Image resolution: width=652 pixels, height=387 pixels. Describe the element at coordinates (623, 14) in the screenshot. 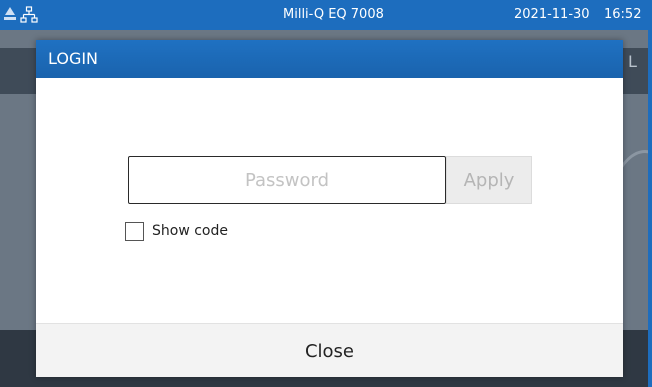

I see `status-time: 16:52` at that location.